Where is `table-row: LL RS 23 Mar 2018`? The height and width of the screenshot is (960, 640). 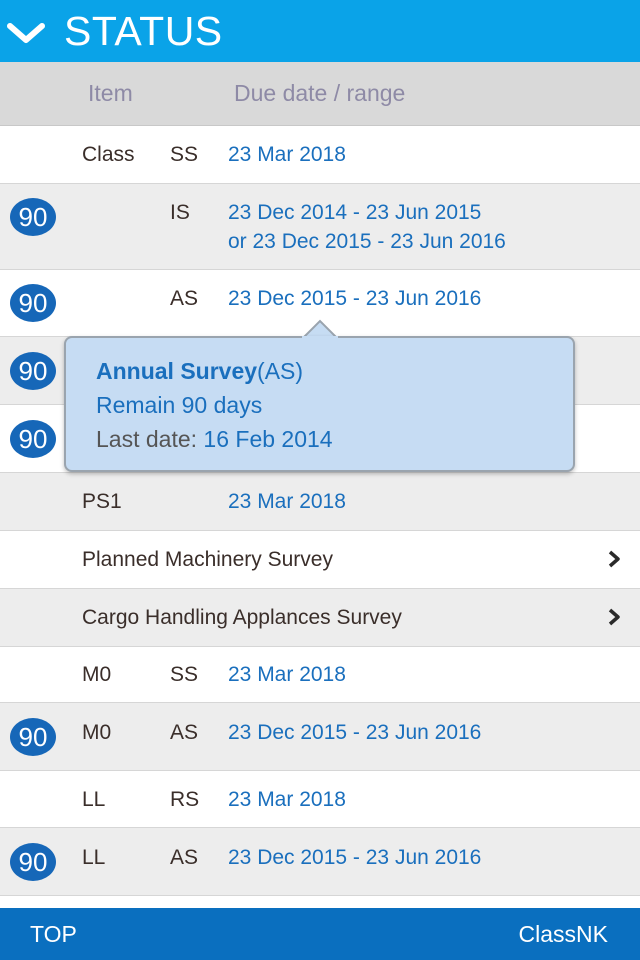 table-row: LL RS 23 Mar 2018 is located at coordinates (320, 799).